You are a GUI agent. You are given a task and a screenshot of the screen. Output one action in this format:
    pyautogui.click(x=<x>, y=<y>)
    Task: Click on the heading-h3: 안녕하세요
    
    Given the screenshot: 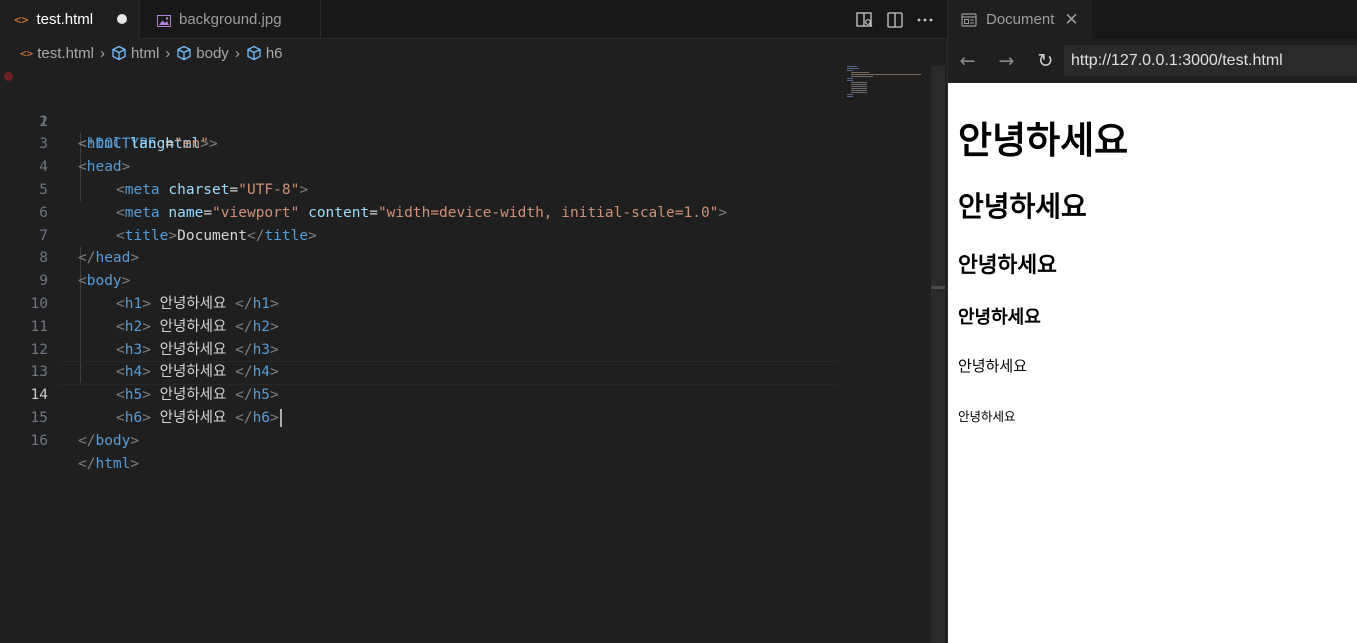 What is the action you would take?
    pyautogui.click(x=1007, y=265)
    